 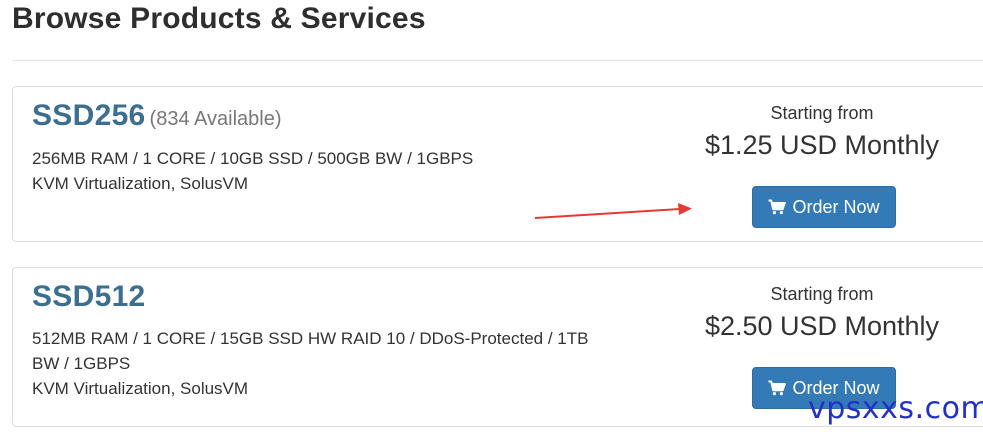 I want to click on order-now-label: Order Now, so click(x=836, y=206).